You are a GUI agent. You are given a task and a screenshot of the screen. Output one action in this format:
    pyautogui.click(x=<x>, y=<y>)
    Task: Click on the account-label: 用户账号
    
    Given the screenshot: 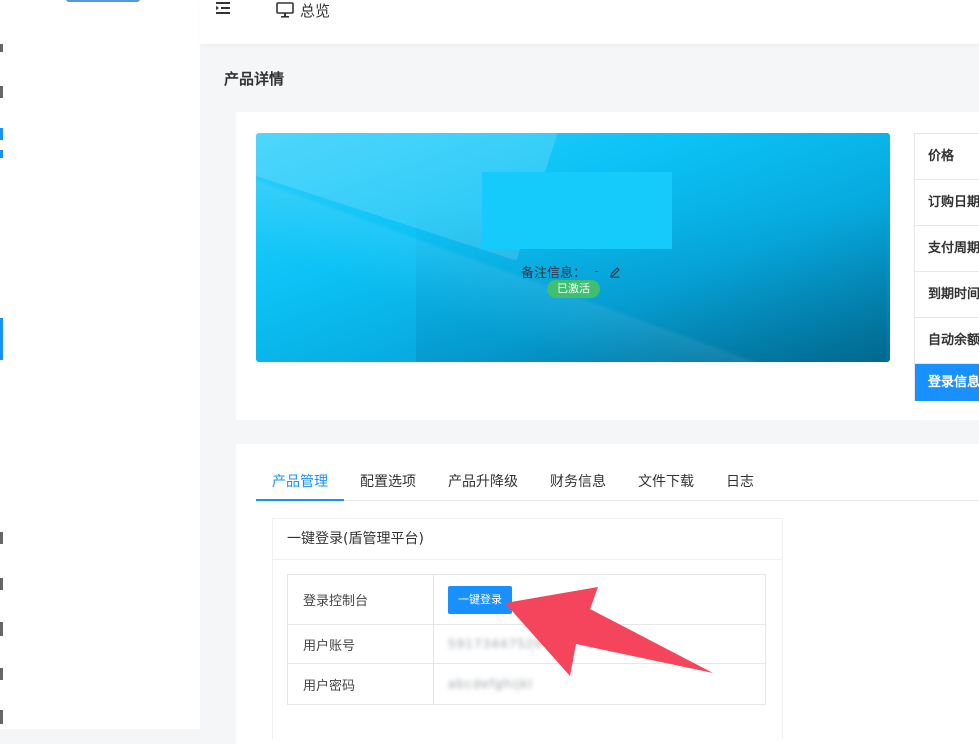 What is the action you would take?
    pyautogui.click(x=361, y=644)
    